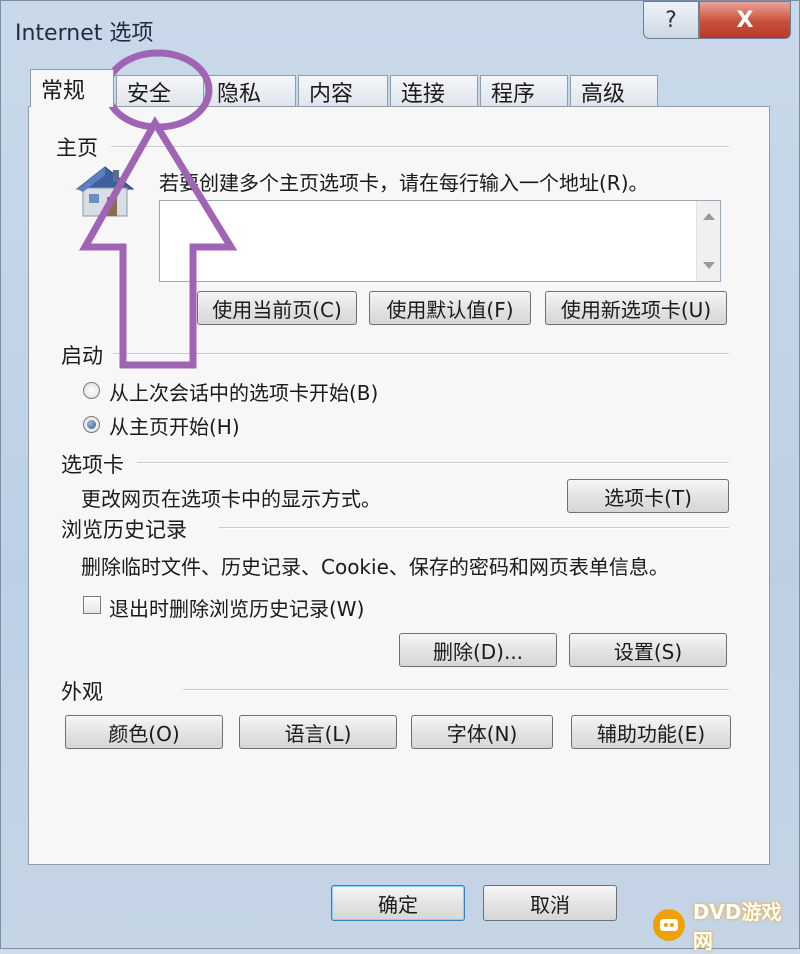 Image resolution: width=800 pixels, height=954 pixels. I want to click on delete-history-on-exit-label: 退出时删除浏览历史记录(W), so click(237, 609).